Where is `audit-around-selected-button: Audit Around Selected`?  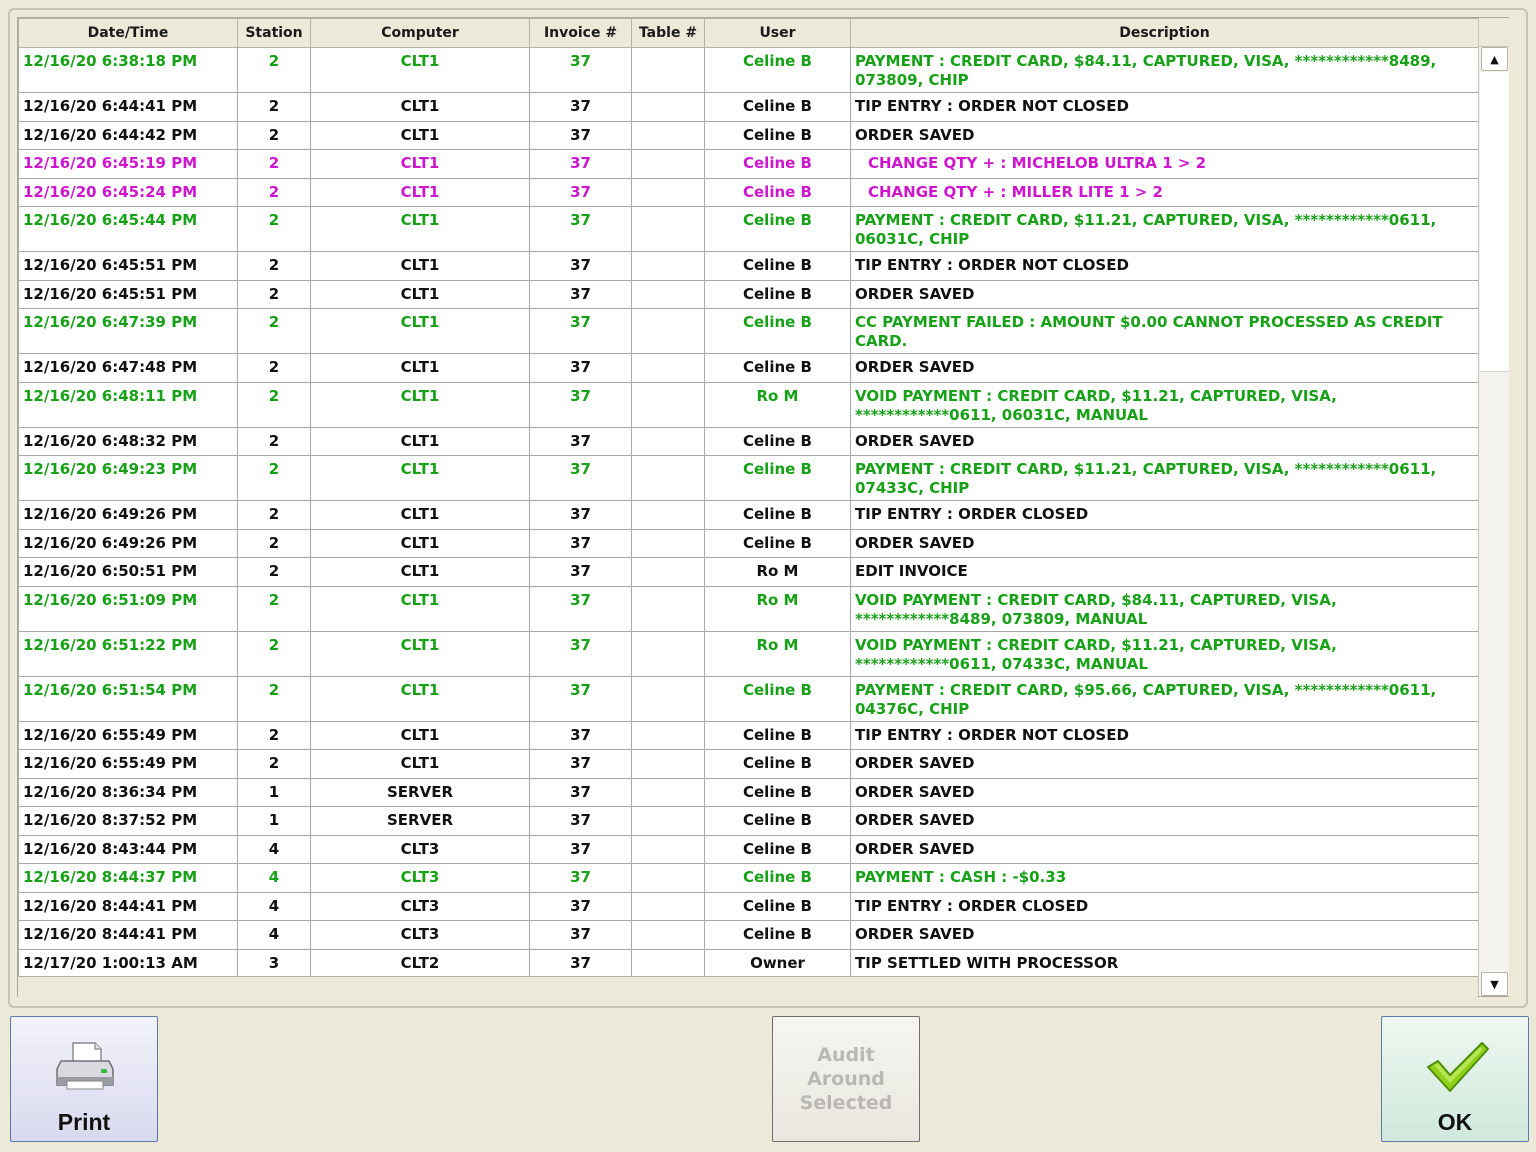
audit-around-selected-button: Audit Around Selected is located at coordinates (846, 1079).